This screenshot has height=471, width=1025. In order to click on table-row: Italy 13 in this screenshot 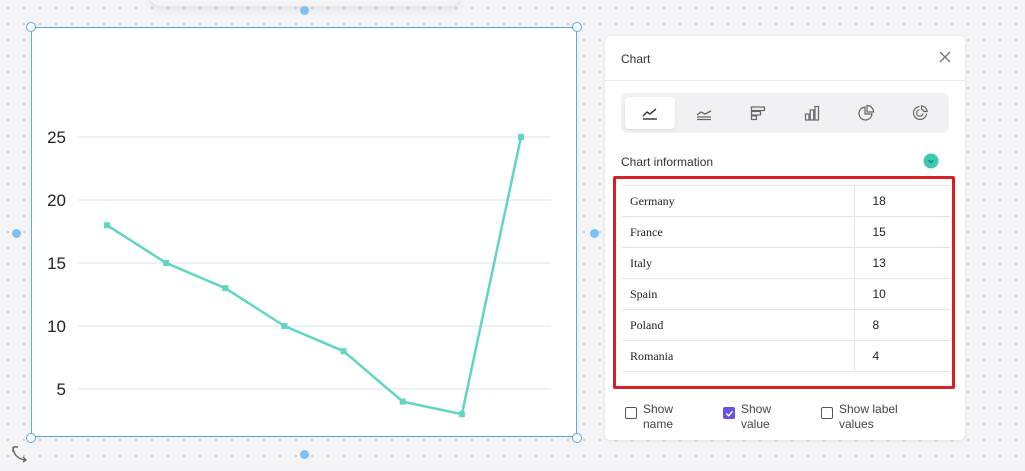, I will do `click(786, 263)`.